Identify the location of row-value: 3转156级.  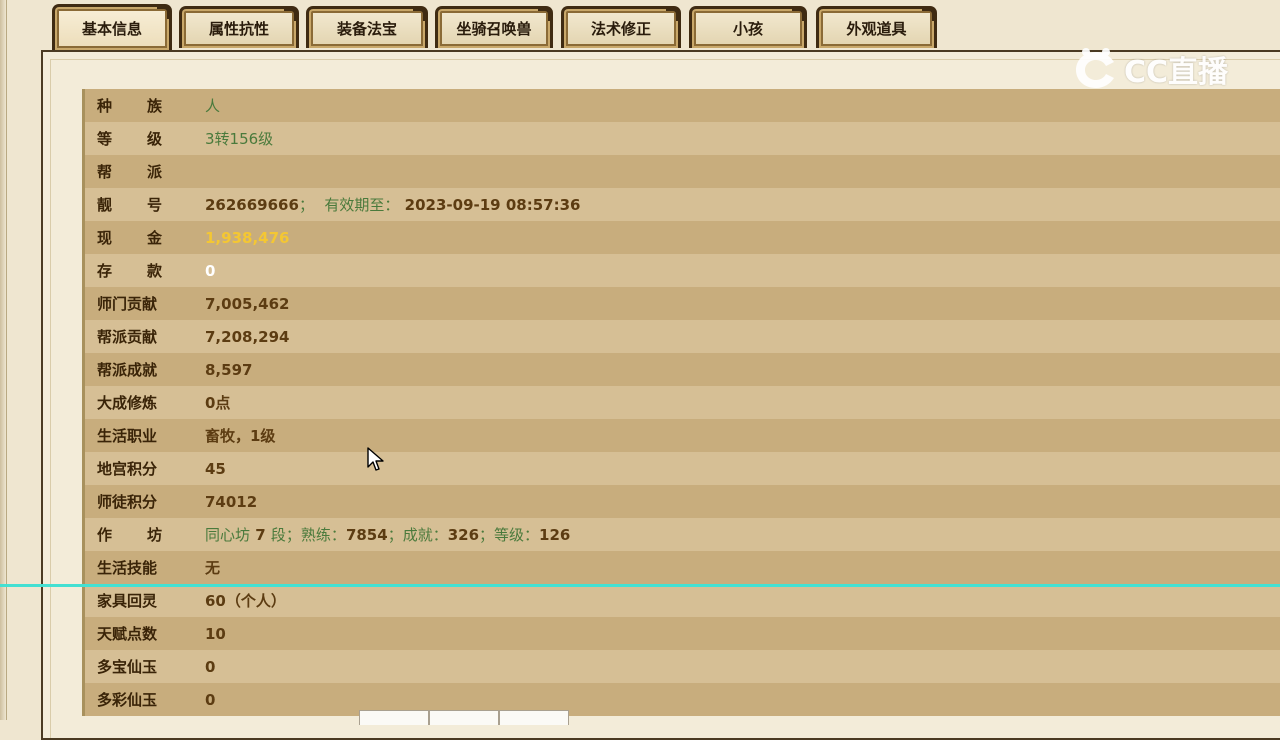
(239, 139).